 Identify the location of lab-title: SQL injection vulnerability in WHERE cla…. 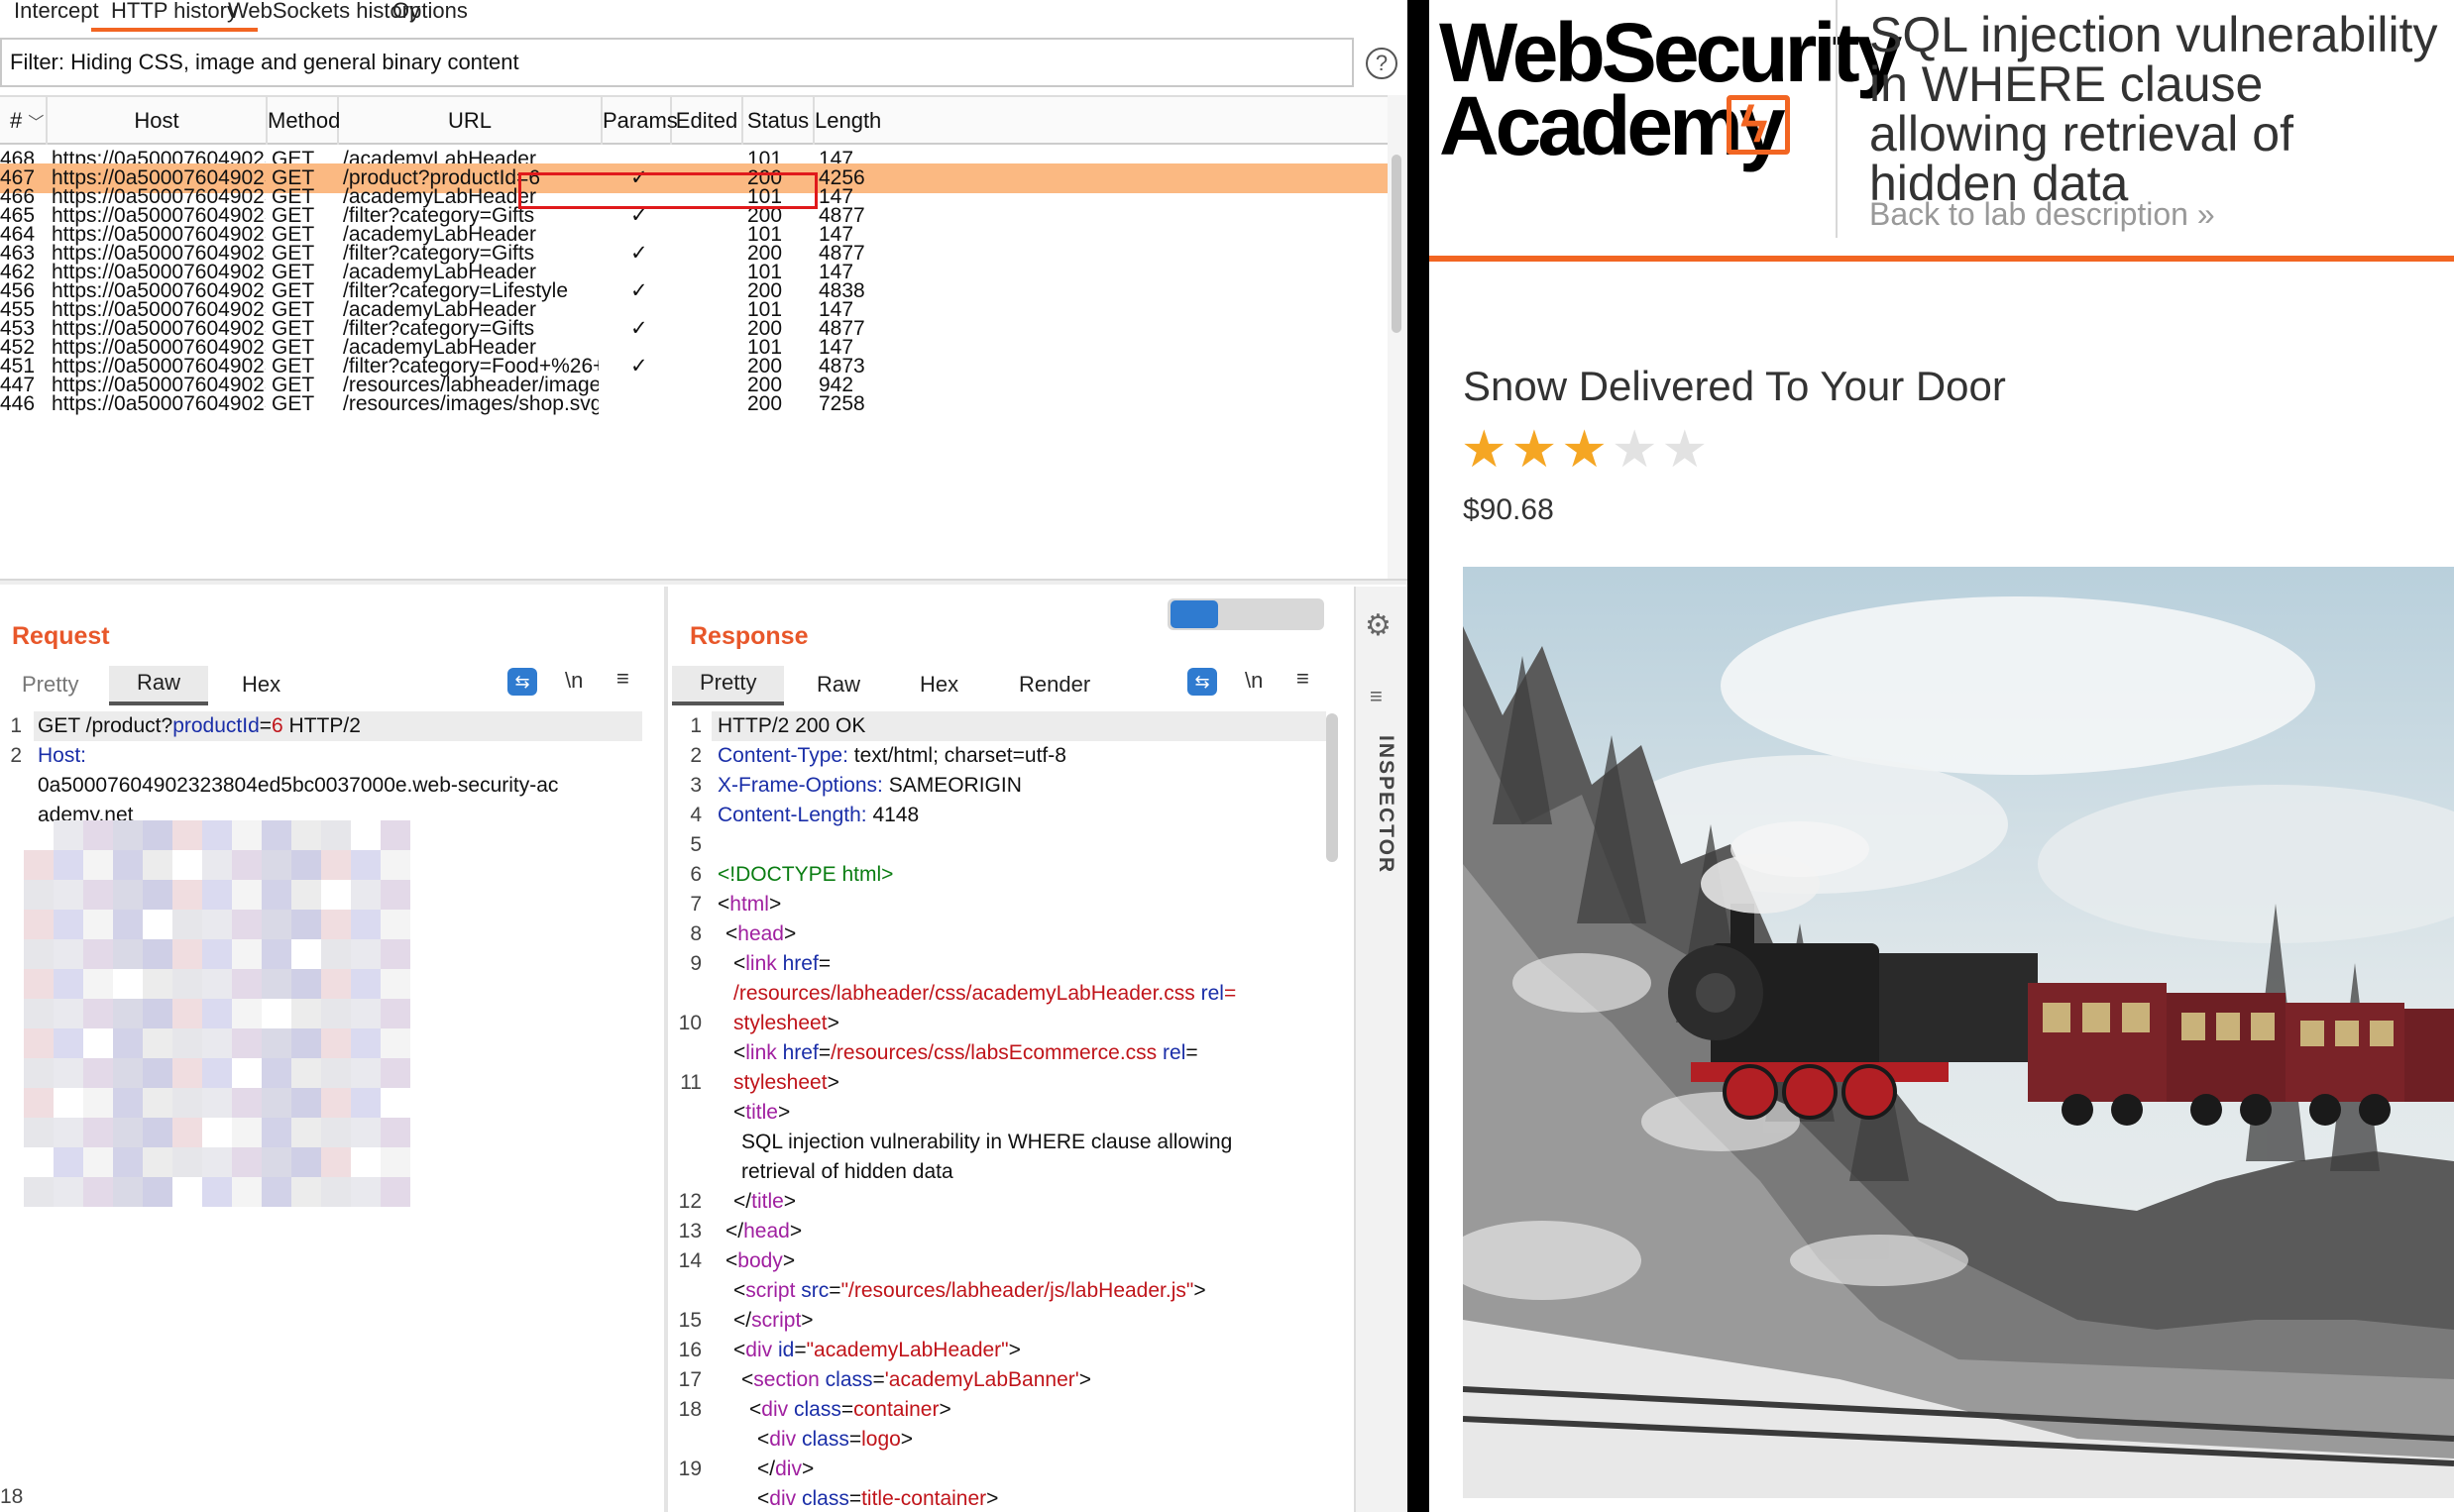
(2153, 109).